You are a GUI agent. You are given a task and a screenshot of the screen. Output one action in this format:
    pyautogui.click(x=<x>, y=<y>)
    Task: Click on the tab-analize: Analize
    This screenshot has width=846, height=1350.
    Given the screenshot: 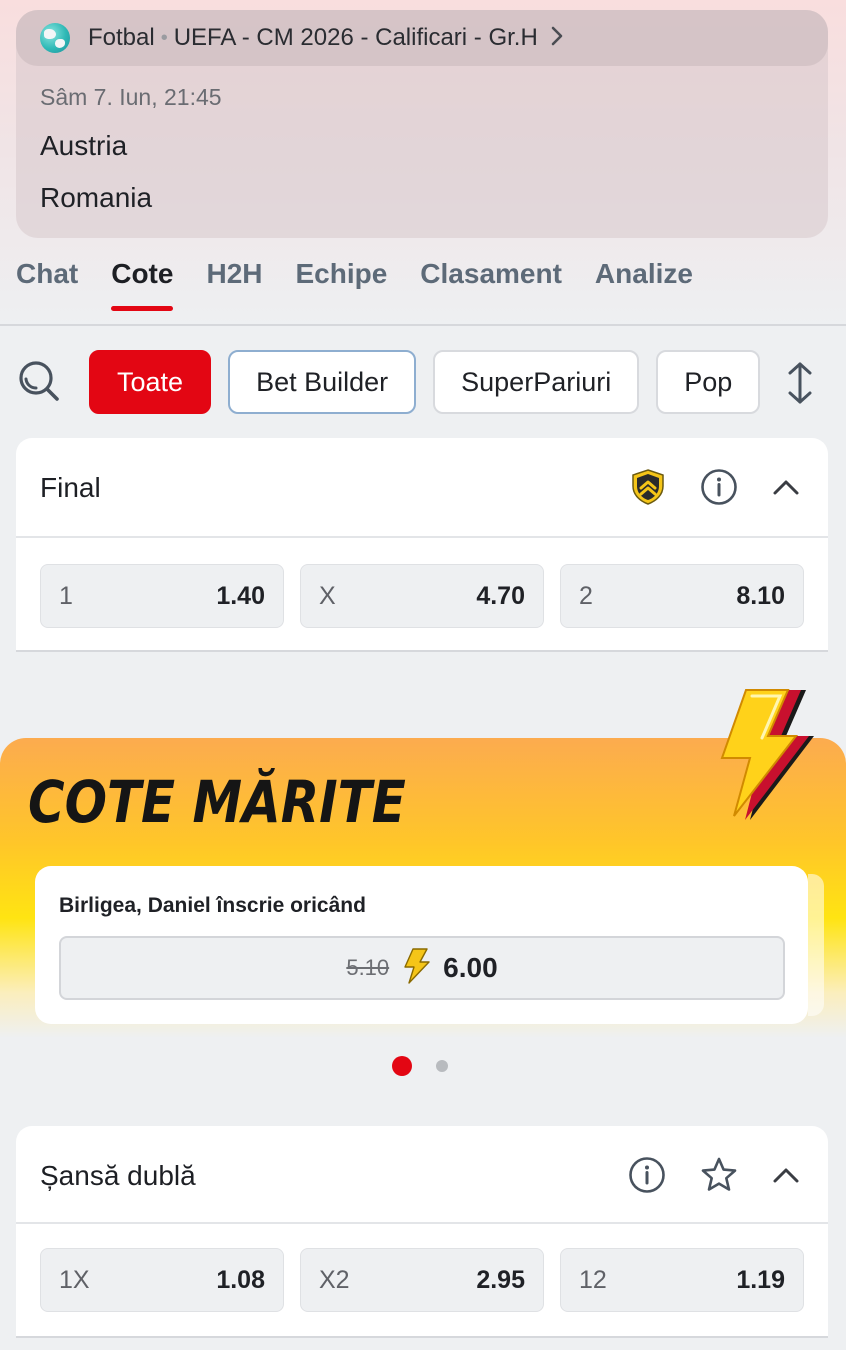 What is the action you would take?
    pyautogui.click(x=644, y=281)
    